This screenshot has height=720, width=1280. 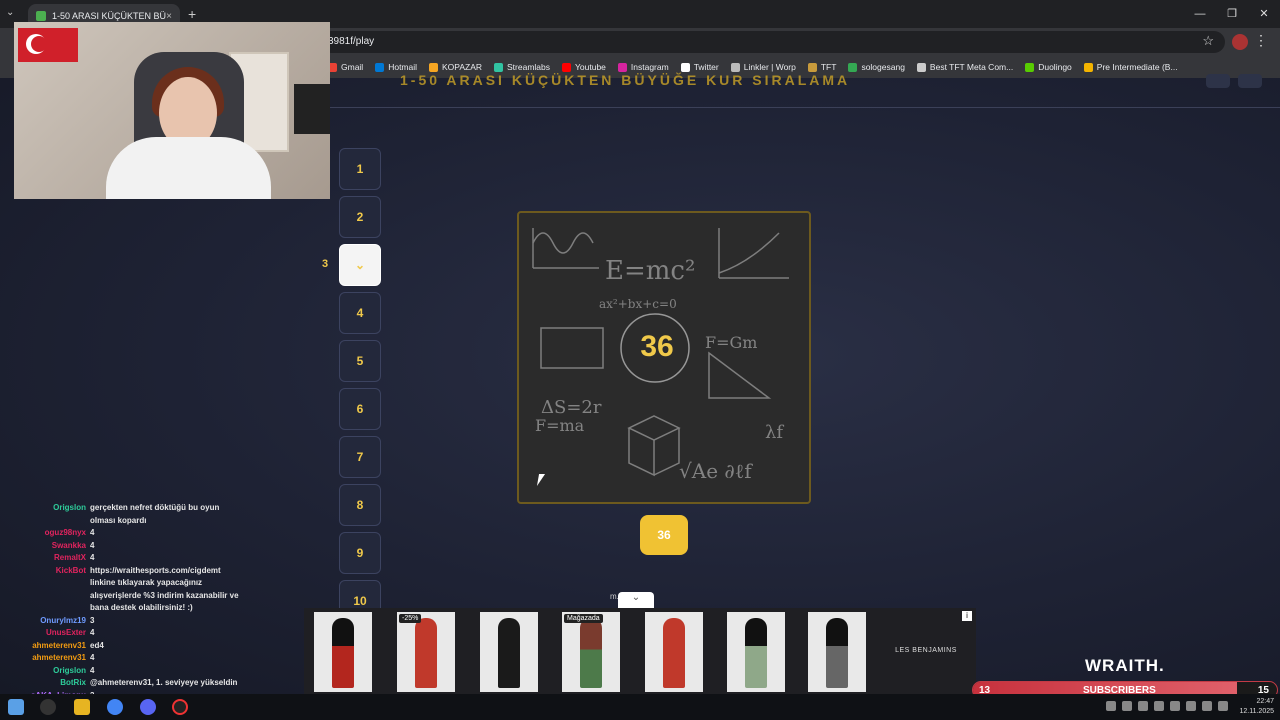 I want to click on product-card: Mağazada, so click(x=591, y=652).